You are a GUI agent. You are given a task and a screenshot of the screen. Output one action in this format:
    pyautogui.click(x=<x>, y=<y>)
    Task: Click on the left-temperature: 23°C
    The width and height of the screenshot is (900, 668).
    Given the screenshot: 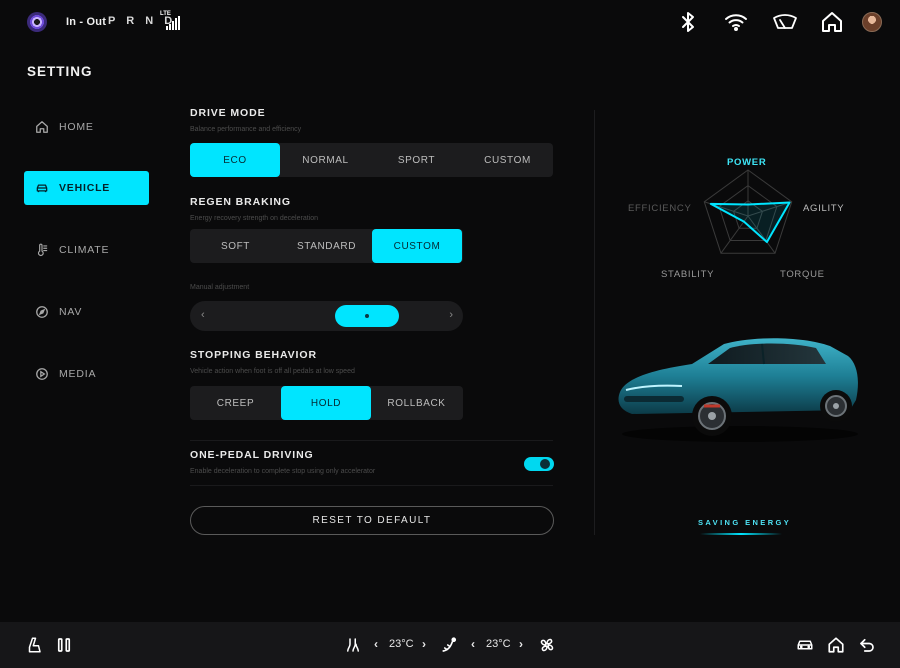 What is the action you would take?
    pyautogui.click(x=401, y=644)
    